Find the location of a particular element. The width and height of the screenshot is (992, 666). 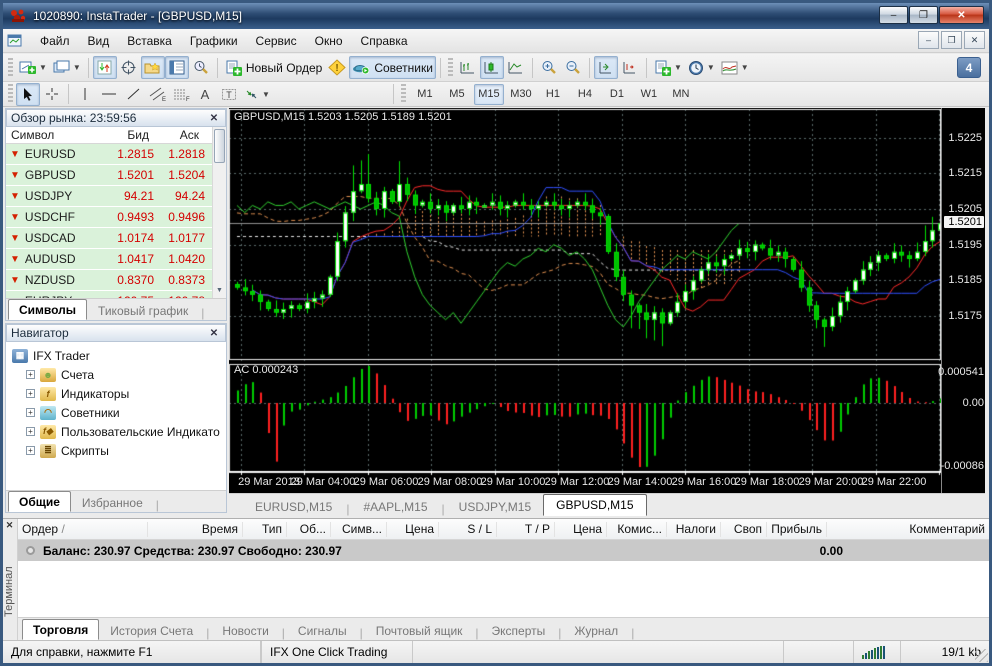

column-sl: S / L is located at coordinates (468, 529).